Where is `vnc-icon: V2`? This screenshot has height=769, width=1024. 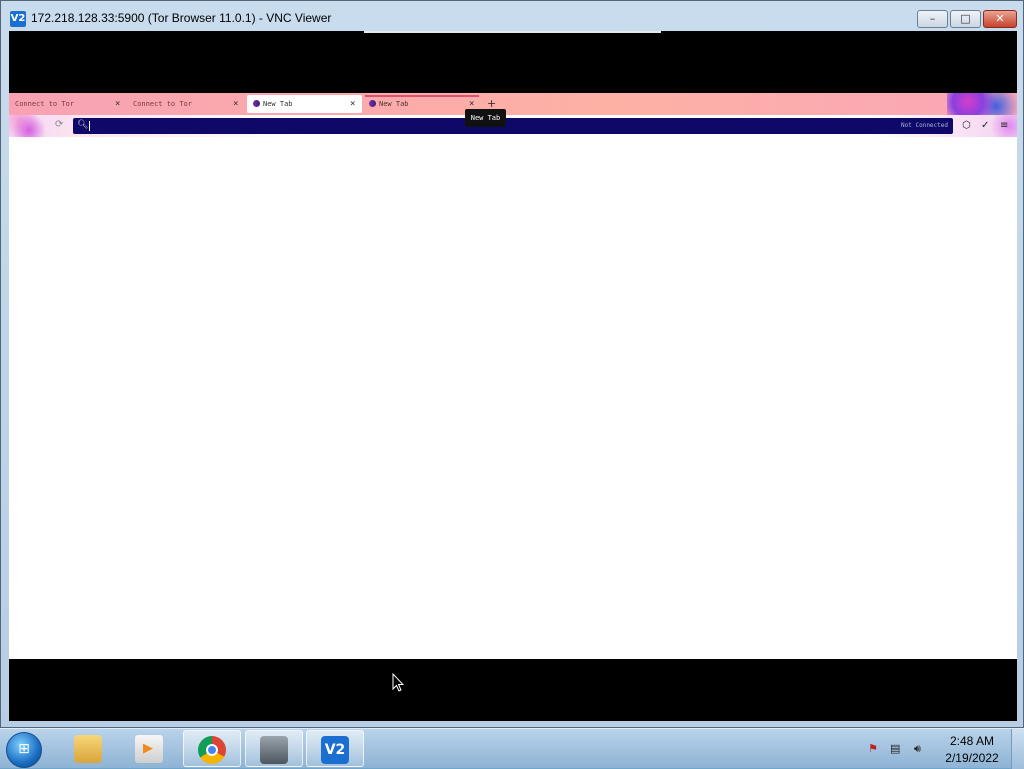
vnc-icon: V2 is located at coordinates (335, 750).